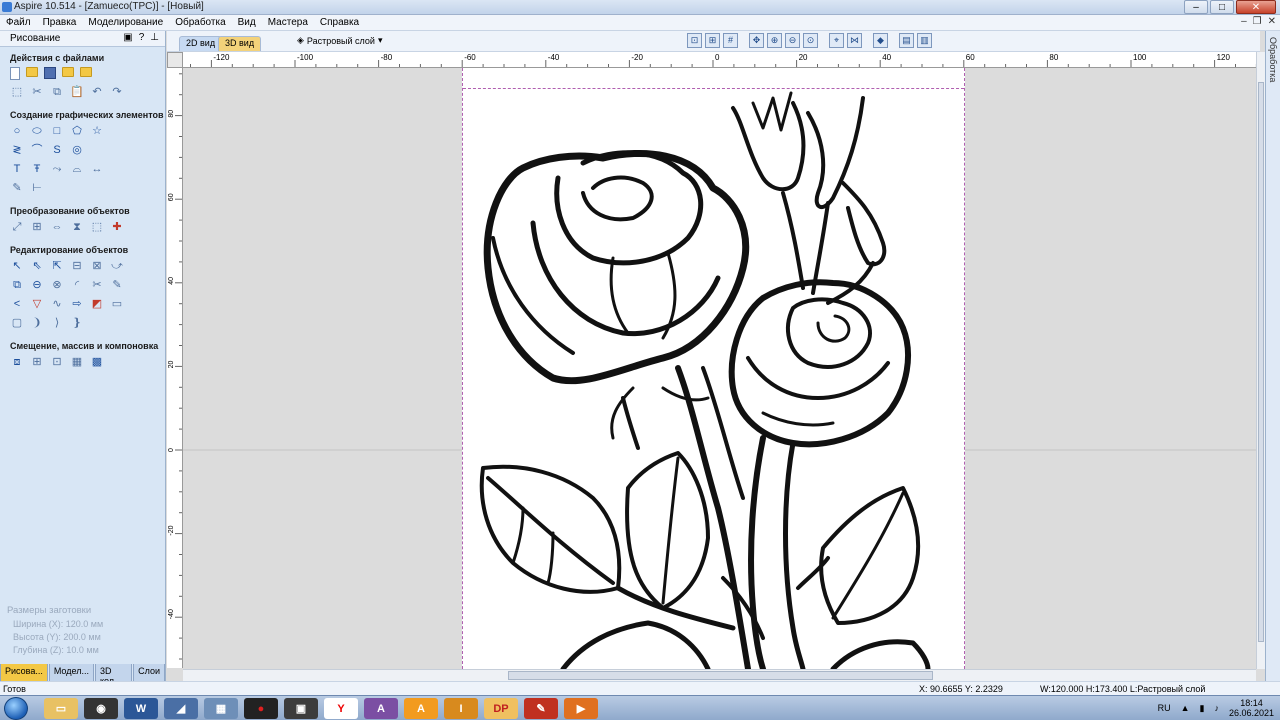 The image size is (1280, 720). What do you see at coordinates (77, 131) in the screenshot?
I see `polygon-icon: ⬠` at bounding box center [77, 131].